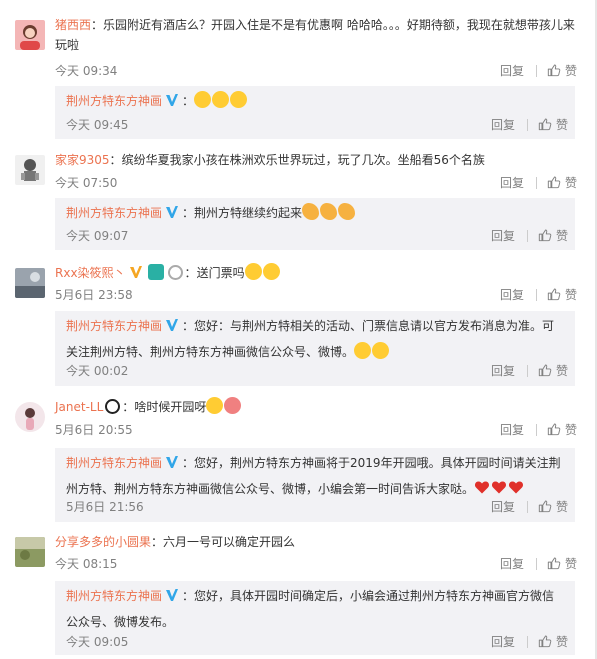 The image size is (597, 659). What do you see at coordinates (90, 273) in the screenshot?
I see `comment-username: Rxx染筱熙丶` at bounding box center [90, 273].